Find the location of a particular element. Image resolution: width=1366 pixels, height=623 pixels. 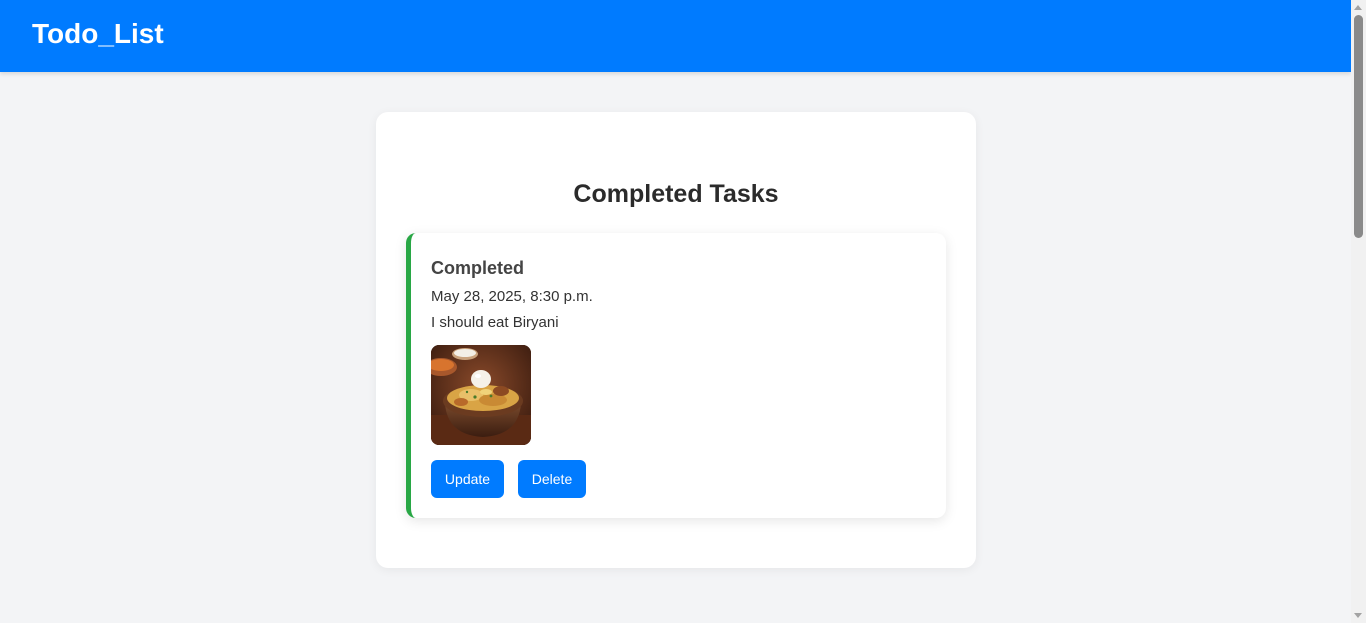

task-status: Completed is located at coordinates (478, 268).